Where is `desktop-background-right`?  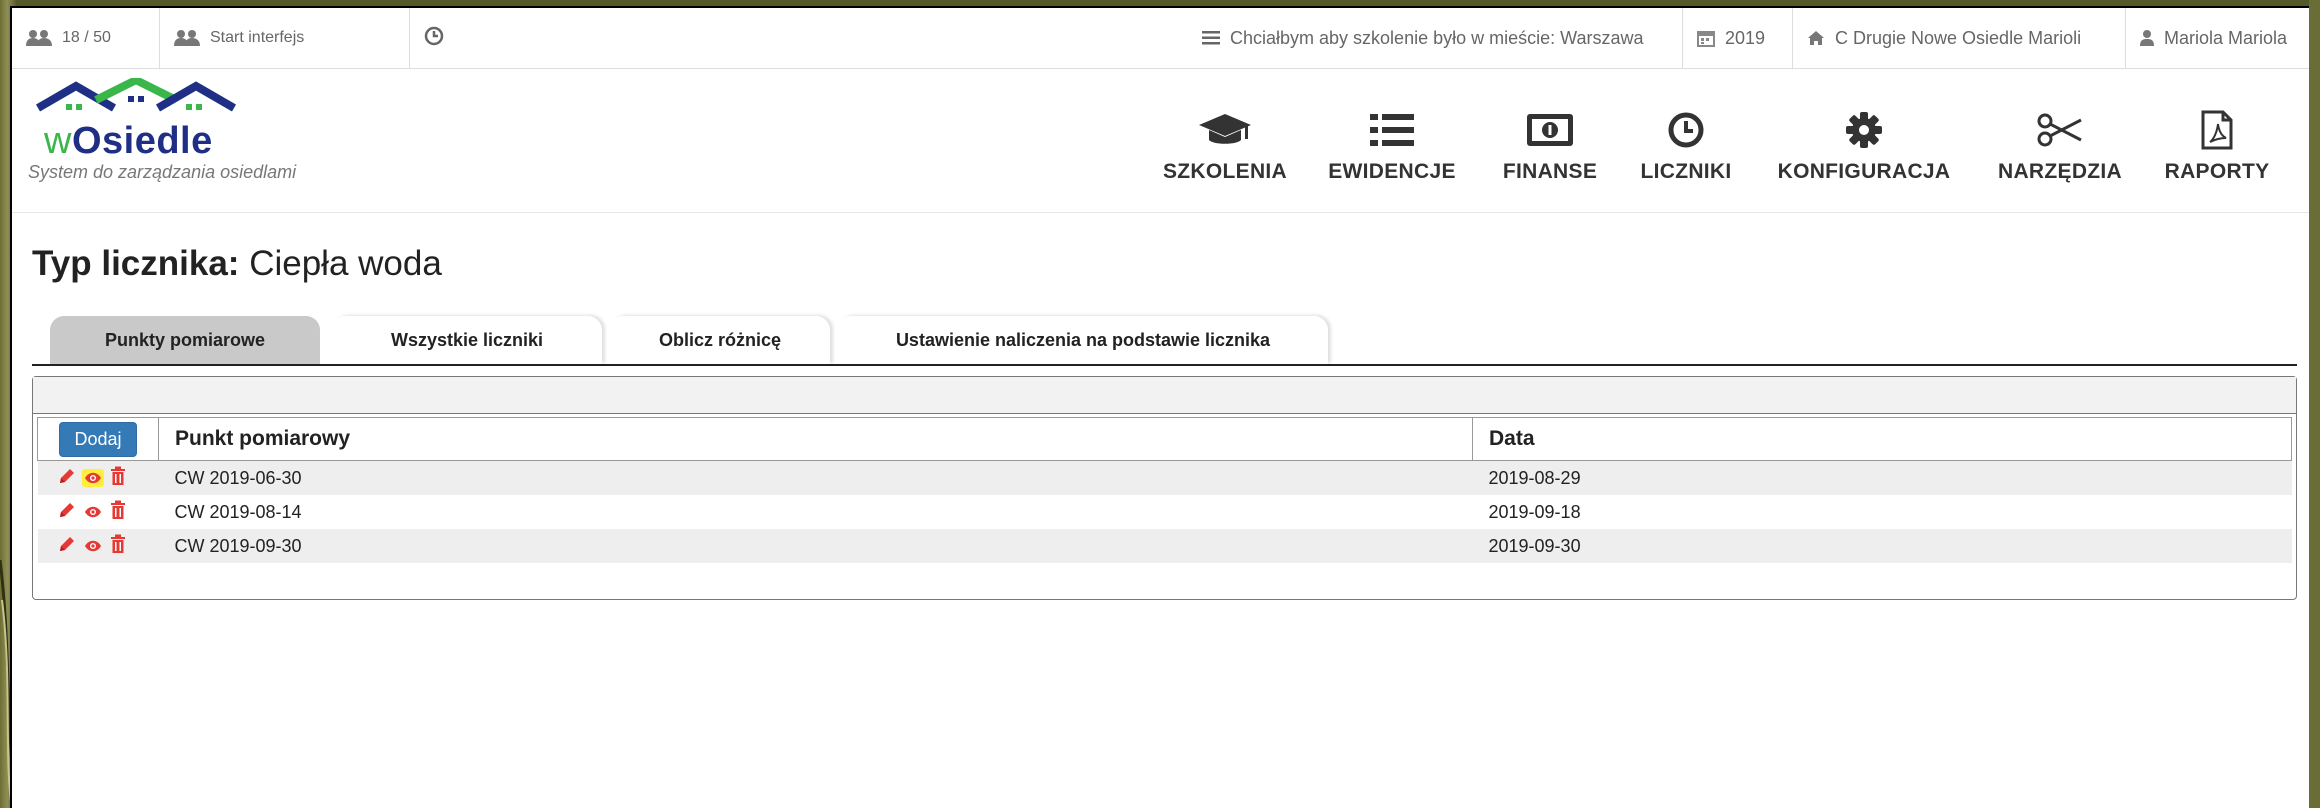
desktop-background-right is located at coordinates (2314, 404).